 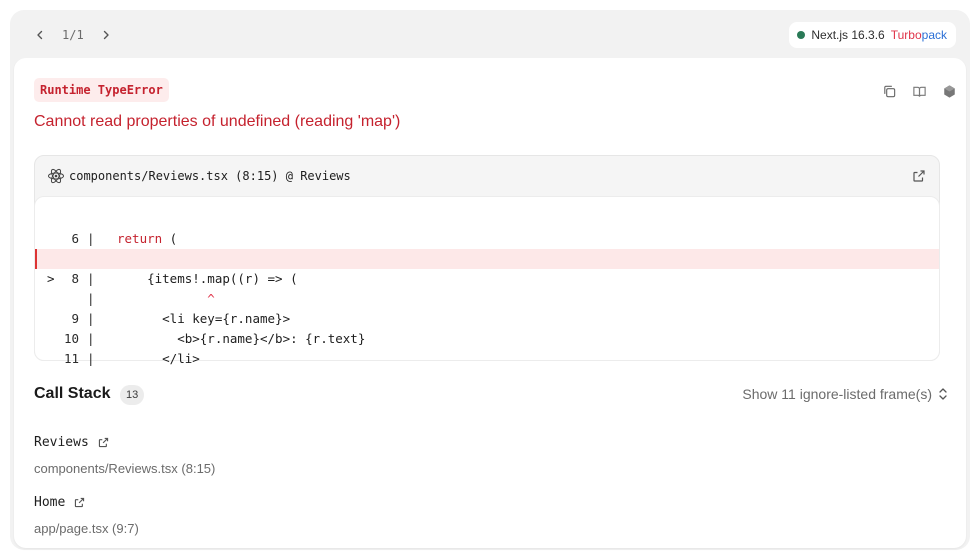 I want to click on stack-frame-function: Reviews, so click(x=124, y=442).